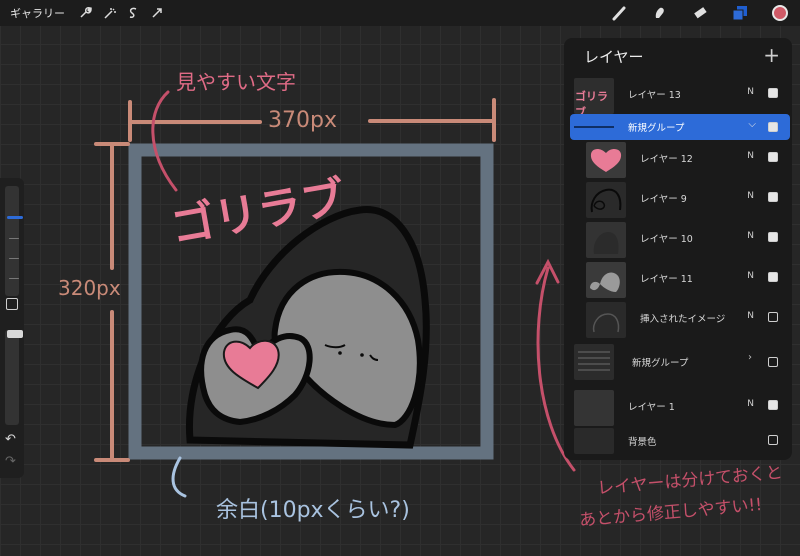 The height and width of the screenshot is (556, 800). What do you see at coordinates (681, 407) in the screenshot?
I see `layer-row: レイヤー 1 N` at bounding box center [681, 407].